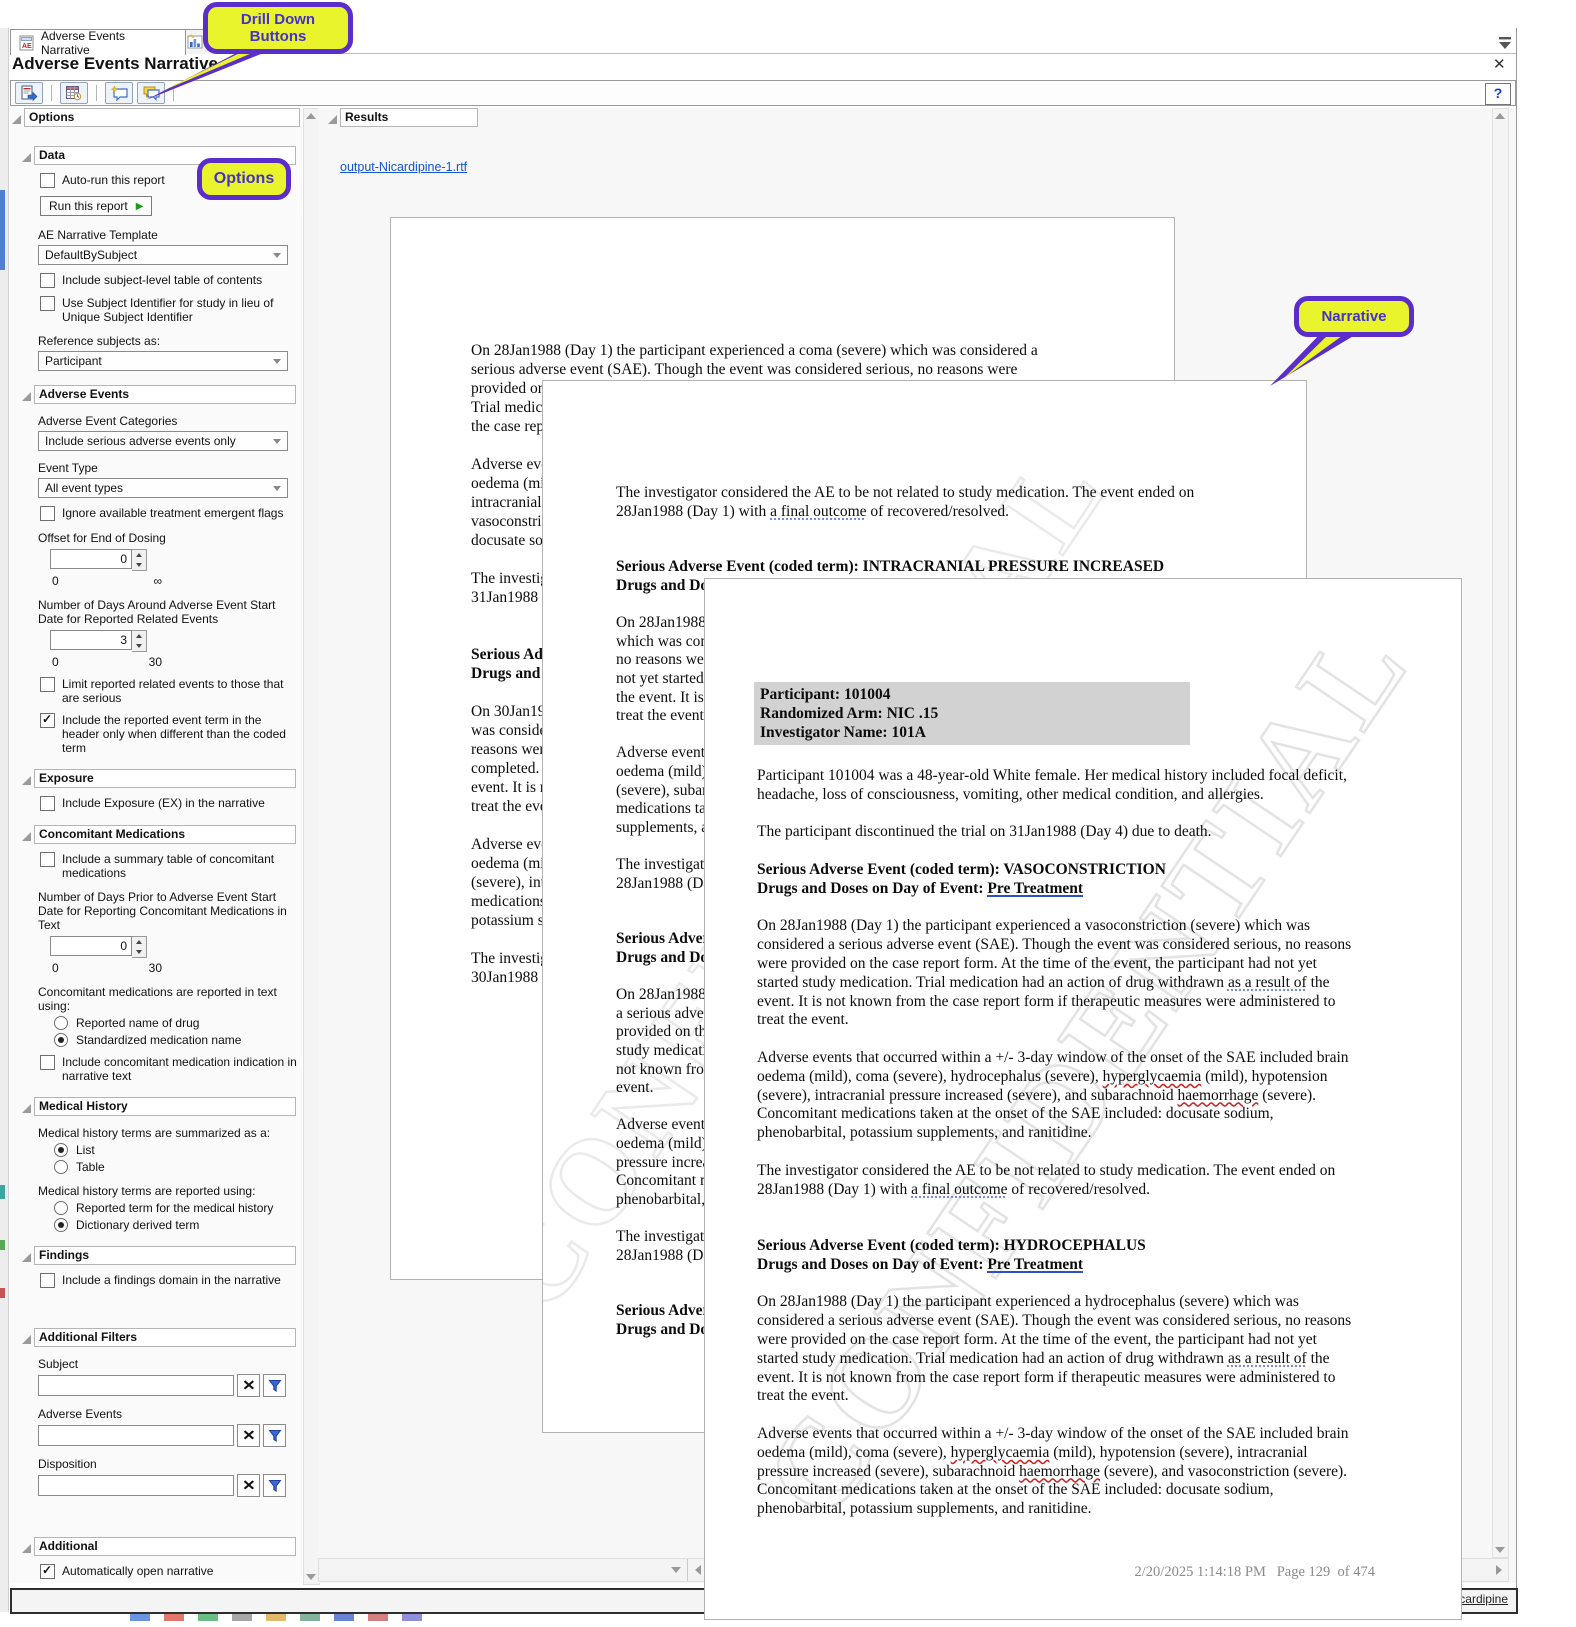 The height and width of the screenshot is (1627, 1576). I want to click on dropdown-include-serious-adverse-events-only: Include serious adverse events only, so click(163, 441).